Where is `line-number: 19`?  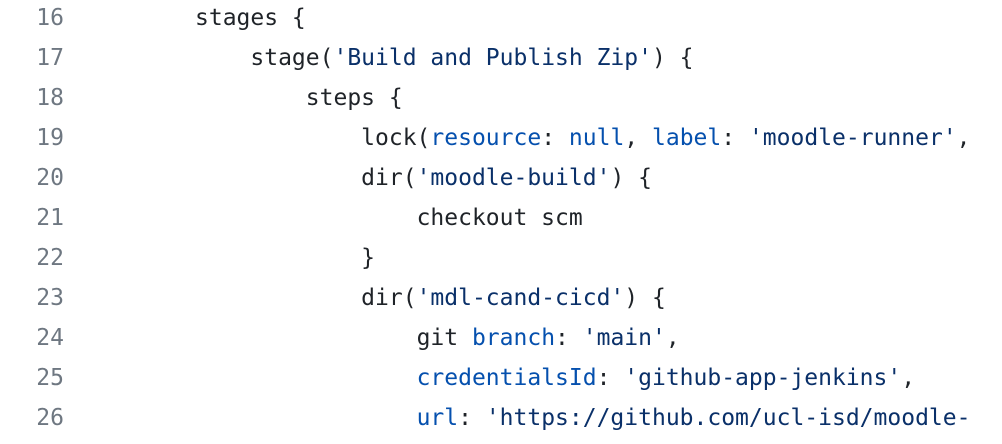
line-number: 19 is located at coordinates (32, 138).